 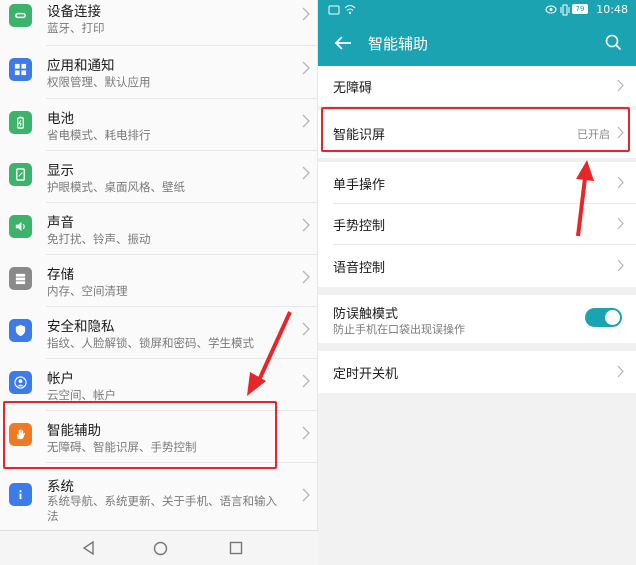 What do you see at coordinates (159, 333) in the screenshot?
I see `settings-item-security-privacy: 安全和隐私 指纹、人脸解锁、锁屏和密码、学生模式` at bounding box center [159, 333].